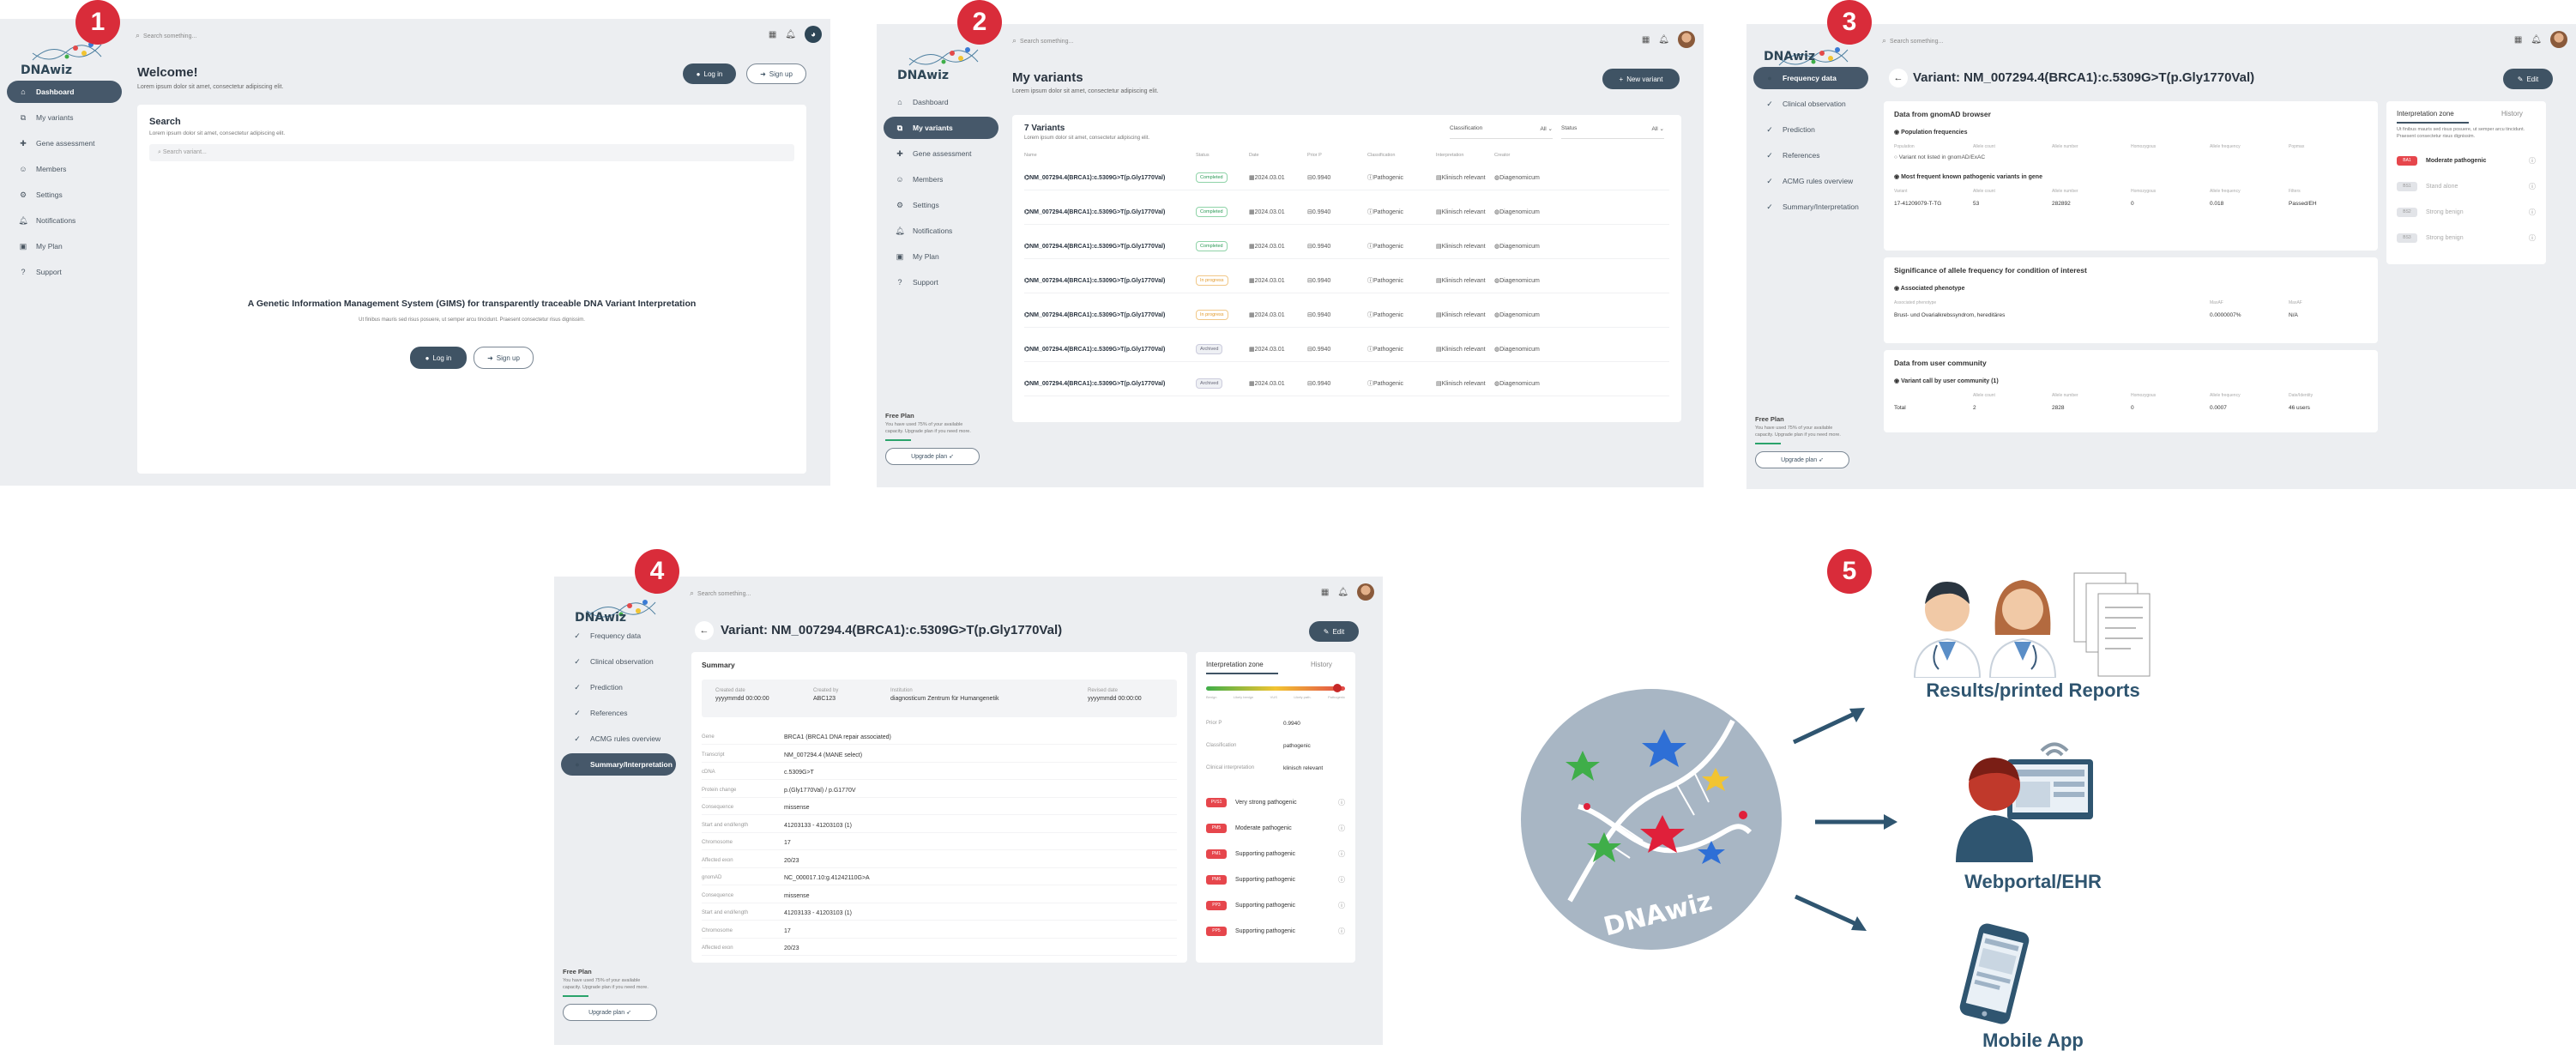  Describe the element at coordinates (618, 764) in the screenshot. I see `sidebar-item-summary-interpretation: ● Summary/Interpretation` at that location.